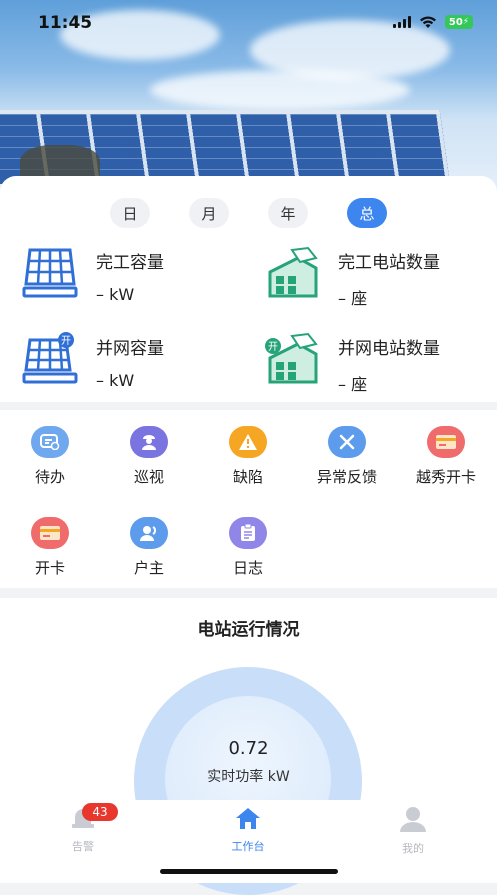 This screenshot has width=497, height=895. Describe the element at coordinates (148, 568) in the screenshot. I see `function-label: 户主` at that location.